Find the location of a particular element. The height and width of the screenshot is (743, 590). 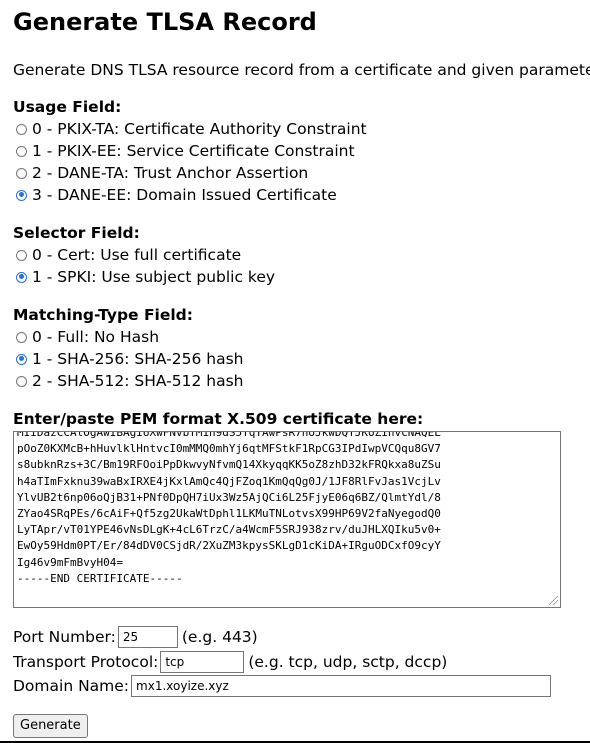

protocol-input: tcp is located at coordinates (202, 662).